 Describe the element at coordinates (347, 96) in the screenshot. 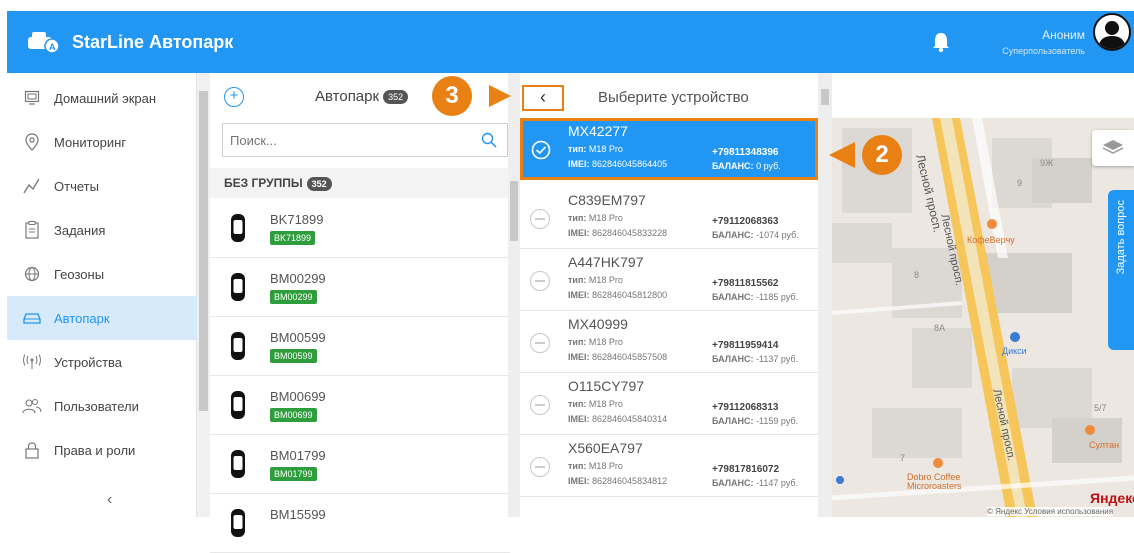

I see `fleet-title-text: Автопарк` at that location.